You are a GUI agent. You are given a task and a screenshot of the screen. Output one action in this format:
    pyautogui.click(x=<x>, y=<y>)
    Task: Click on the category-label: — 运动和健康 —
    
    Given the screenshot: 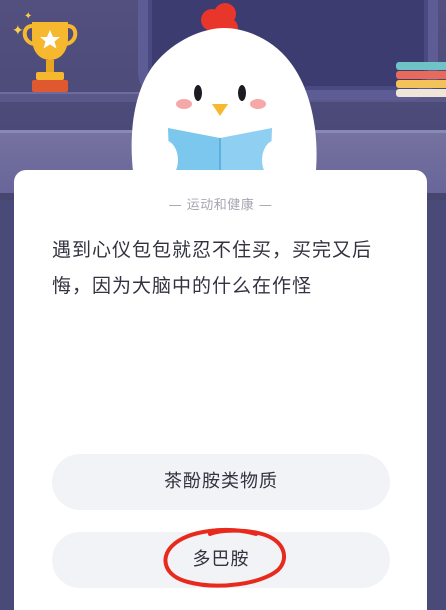 What is the action you would take?
    pyautogui.click(x=220, y=205)
    